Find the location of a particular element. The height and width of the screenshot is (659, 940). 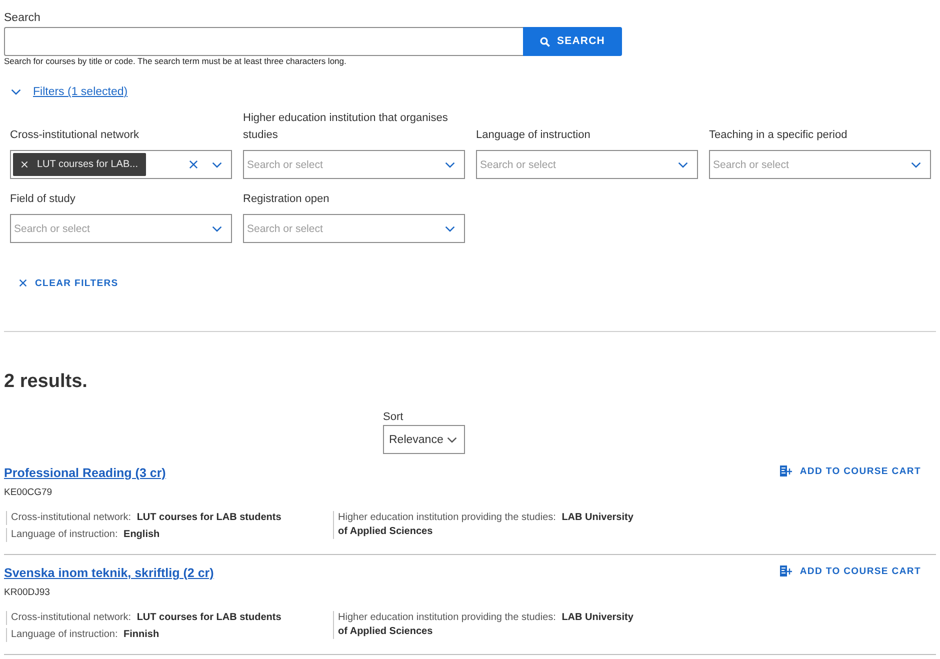

search-icon is located at coordinates (545, 41).